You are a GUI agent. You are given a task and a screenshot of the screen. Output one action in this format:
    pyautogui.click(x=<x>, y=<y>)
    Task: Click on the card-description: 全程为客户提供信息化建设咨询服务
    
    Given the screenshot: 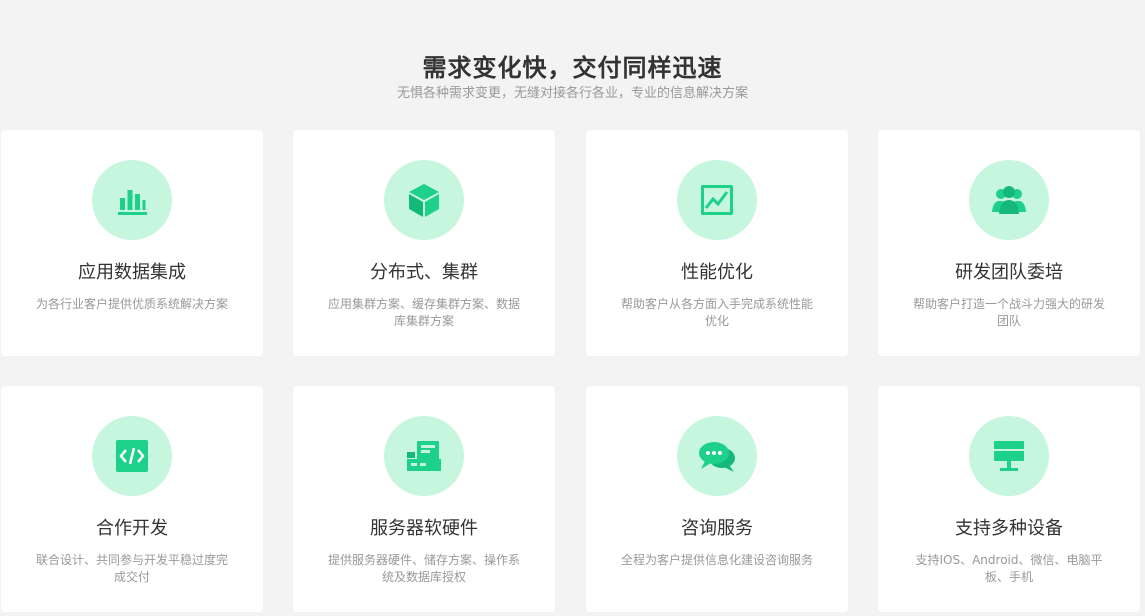 What is the action you would take?
    pyautogui.click(x=716, y=560)
    